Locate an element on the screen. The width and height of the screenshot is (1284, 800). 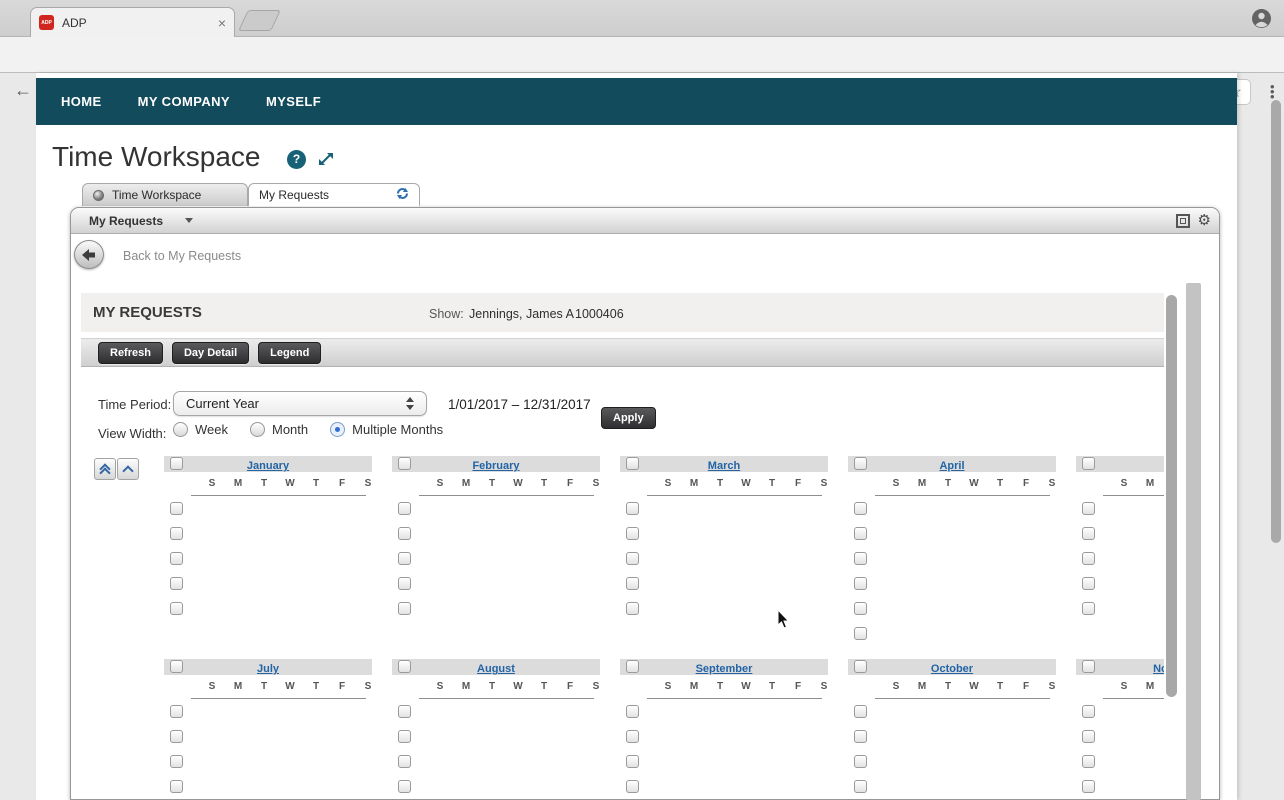
month-link: March is located at coordinates (724, 466).